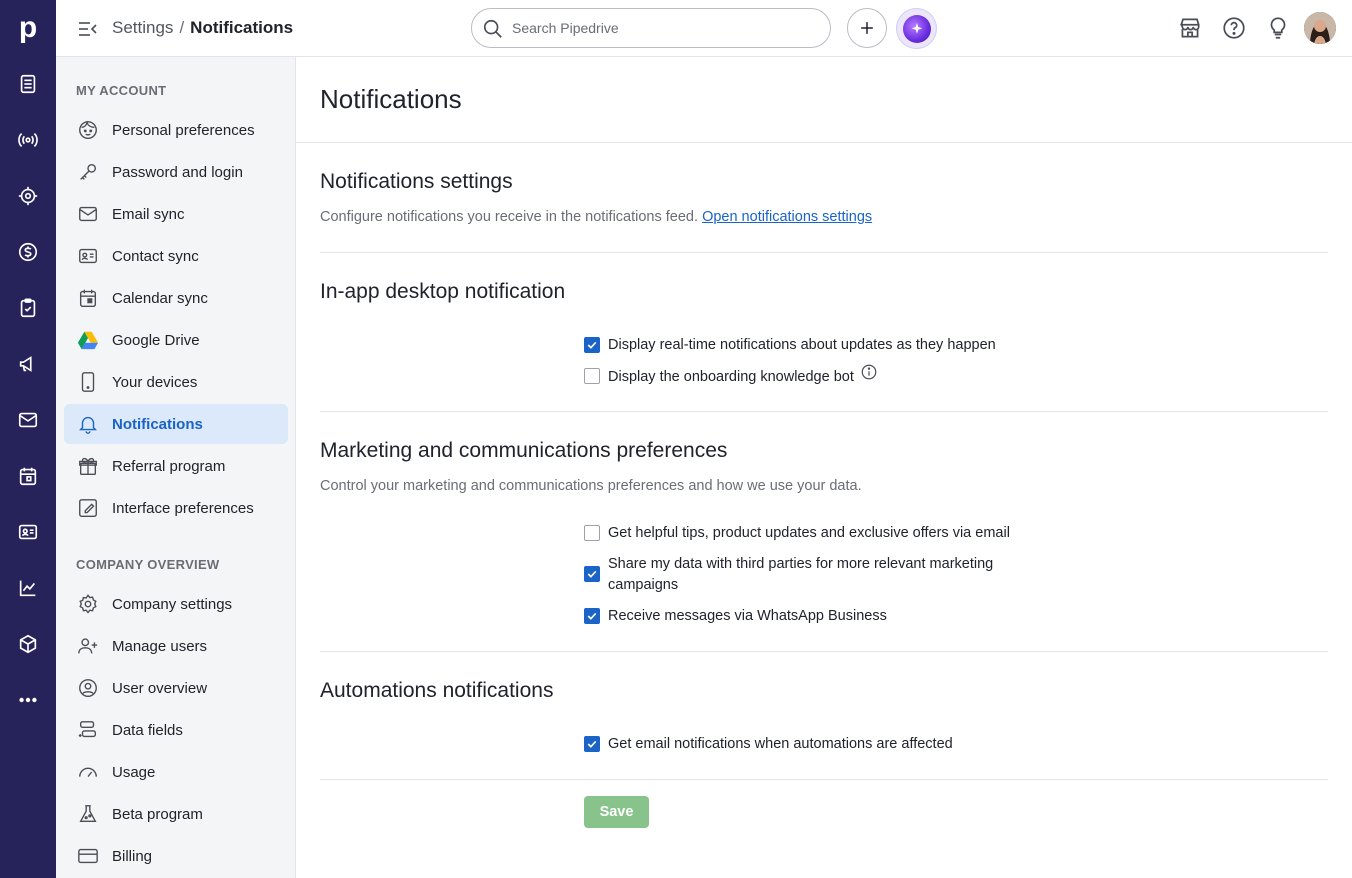 Image resolution: width=1352 pixels, height=878 pixels. Describe the element at coordinates (121, 90) in the screenshot. I see `section-my-account: MY ACCOUNT` at that location.